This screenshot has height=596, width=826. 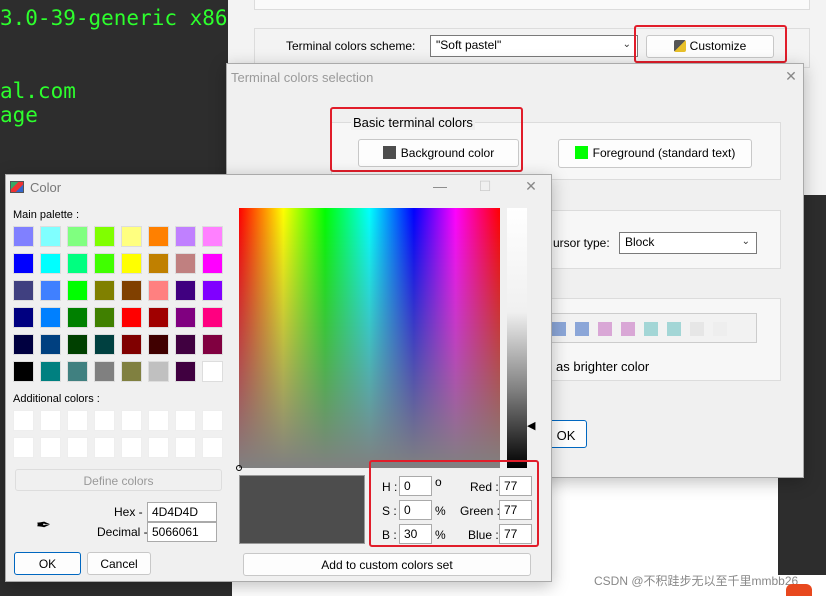 I want to click on foreground-color-button: Foreground (standard text), so click(x=655, y=153).